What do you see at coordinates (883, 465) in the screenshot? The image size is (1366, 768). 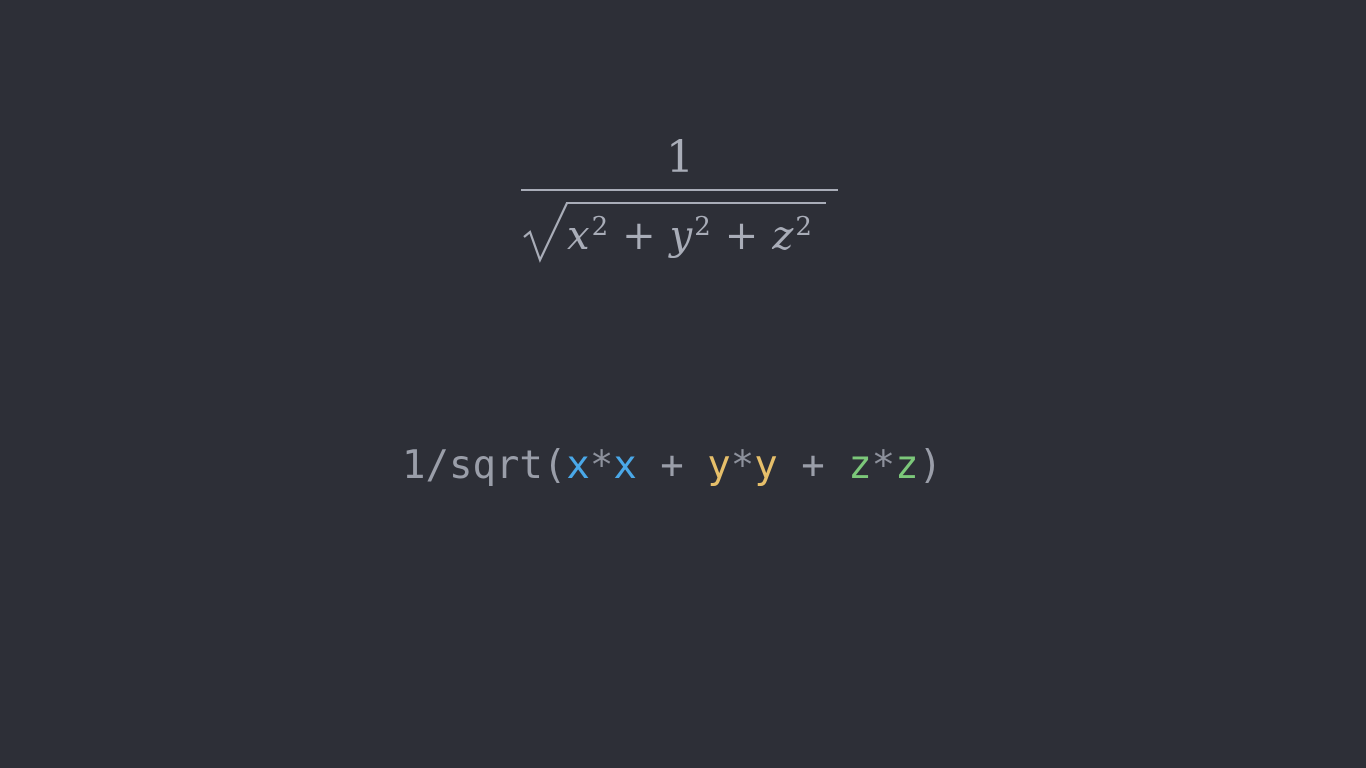 I see `code-z-star: *` at bounding box center [883, 465].